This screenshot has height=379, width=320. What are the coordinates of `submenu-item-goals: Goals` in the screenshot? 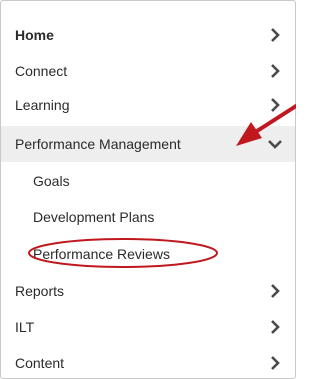 It's located at (148, 181).